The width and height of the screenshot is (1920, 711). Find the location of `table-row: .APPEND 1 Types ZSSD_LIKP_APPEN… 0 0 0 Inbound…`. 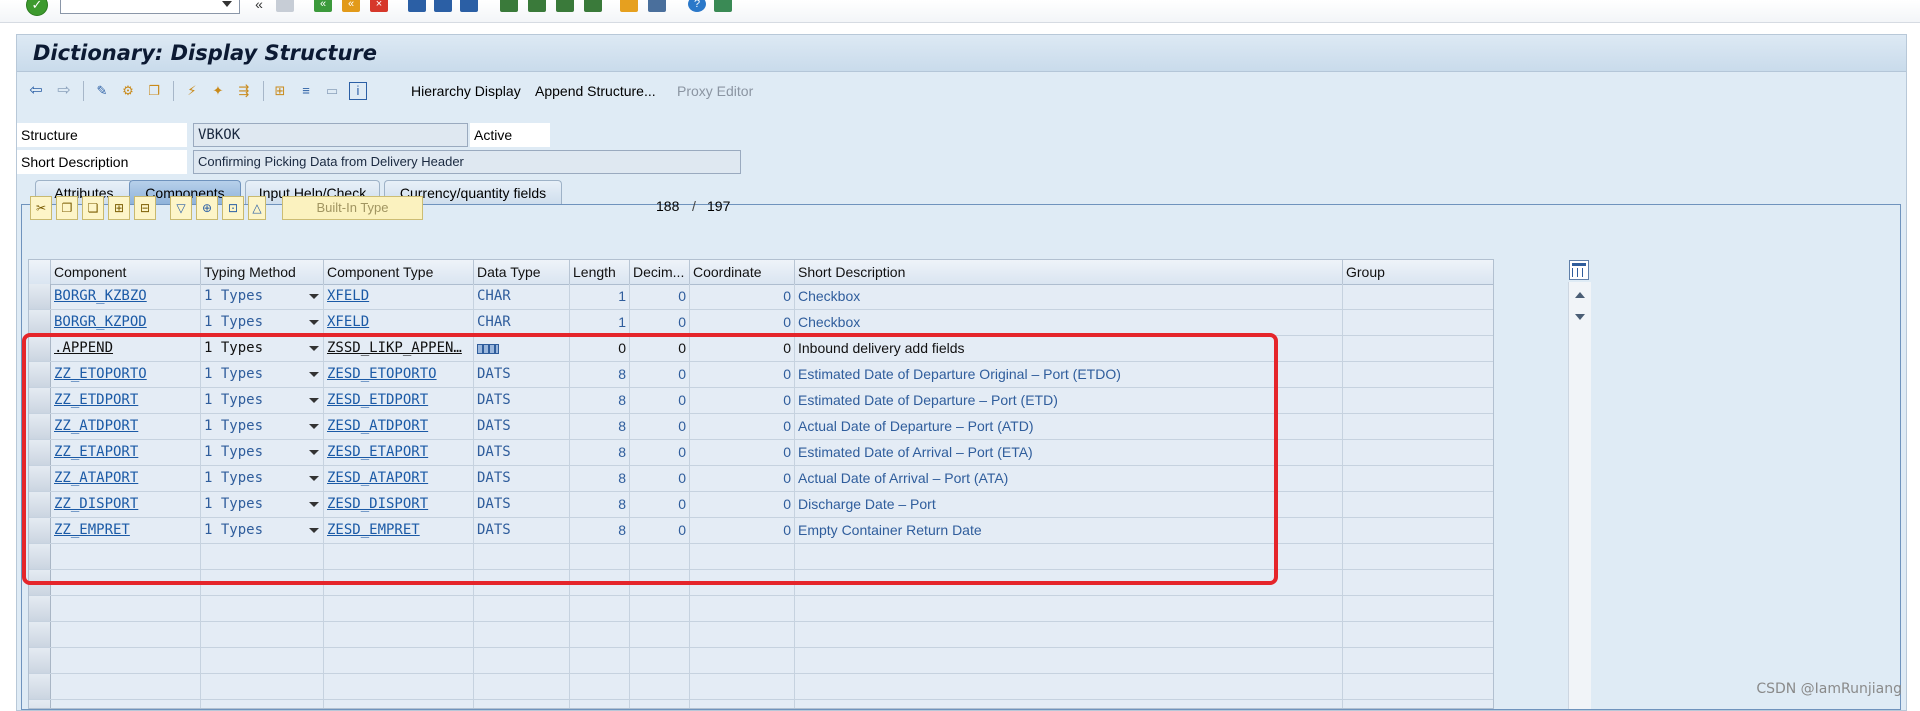

table-row: .APPEND 1 Types ZSSD_LIKP_APPEN… 0 0 0 Inbound… is located at coordinates (761, 349).